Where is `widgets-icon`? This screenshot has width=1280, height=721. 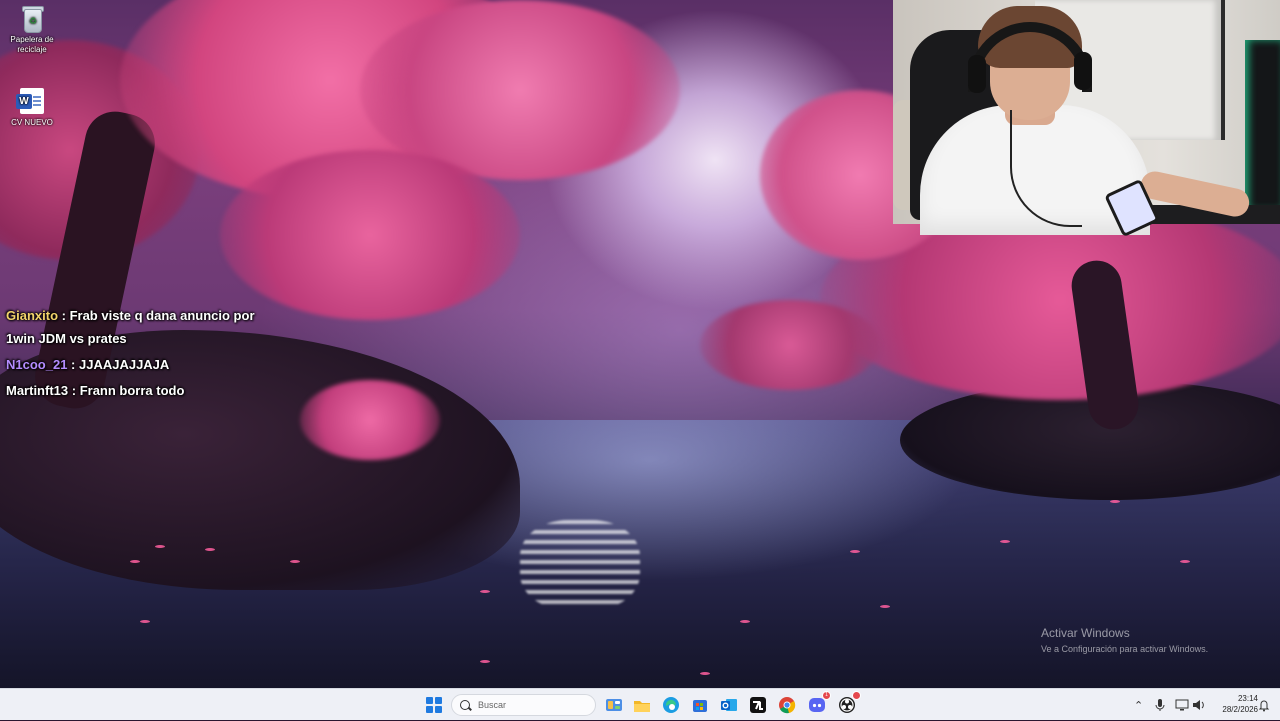
widgets-icon is located at coordinates (614, 705).